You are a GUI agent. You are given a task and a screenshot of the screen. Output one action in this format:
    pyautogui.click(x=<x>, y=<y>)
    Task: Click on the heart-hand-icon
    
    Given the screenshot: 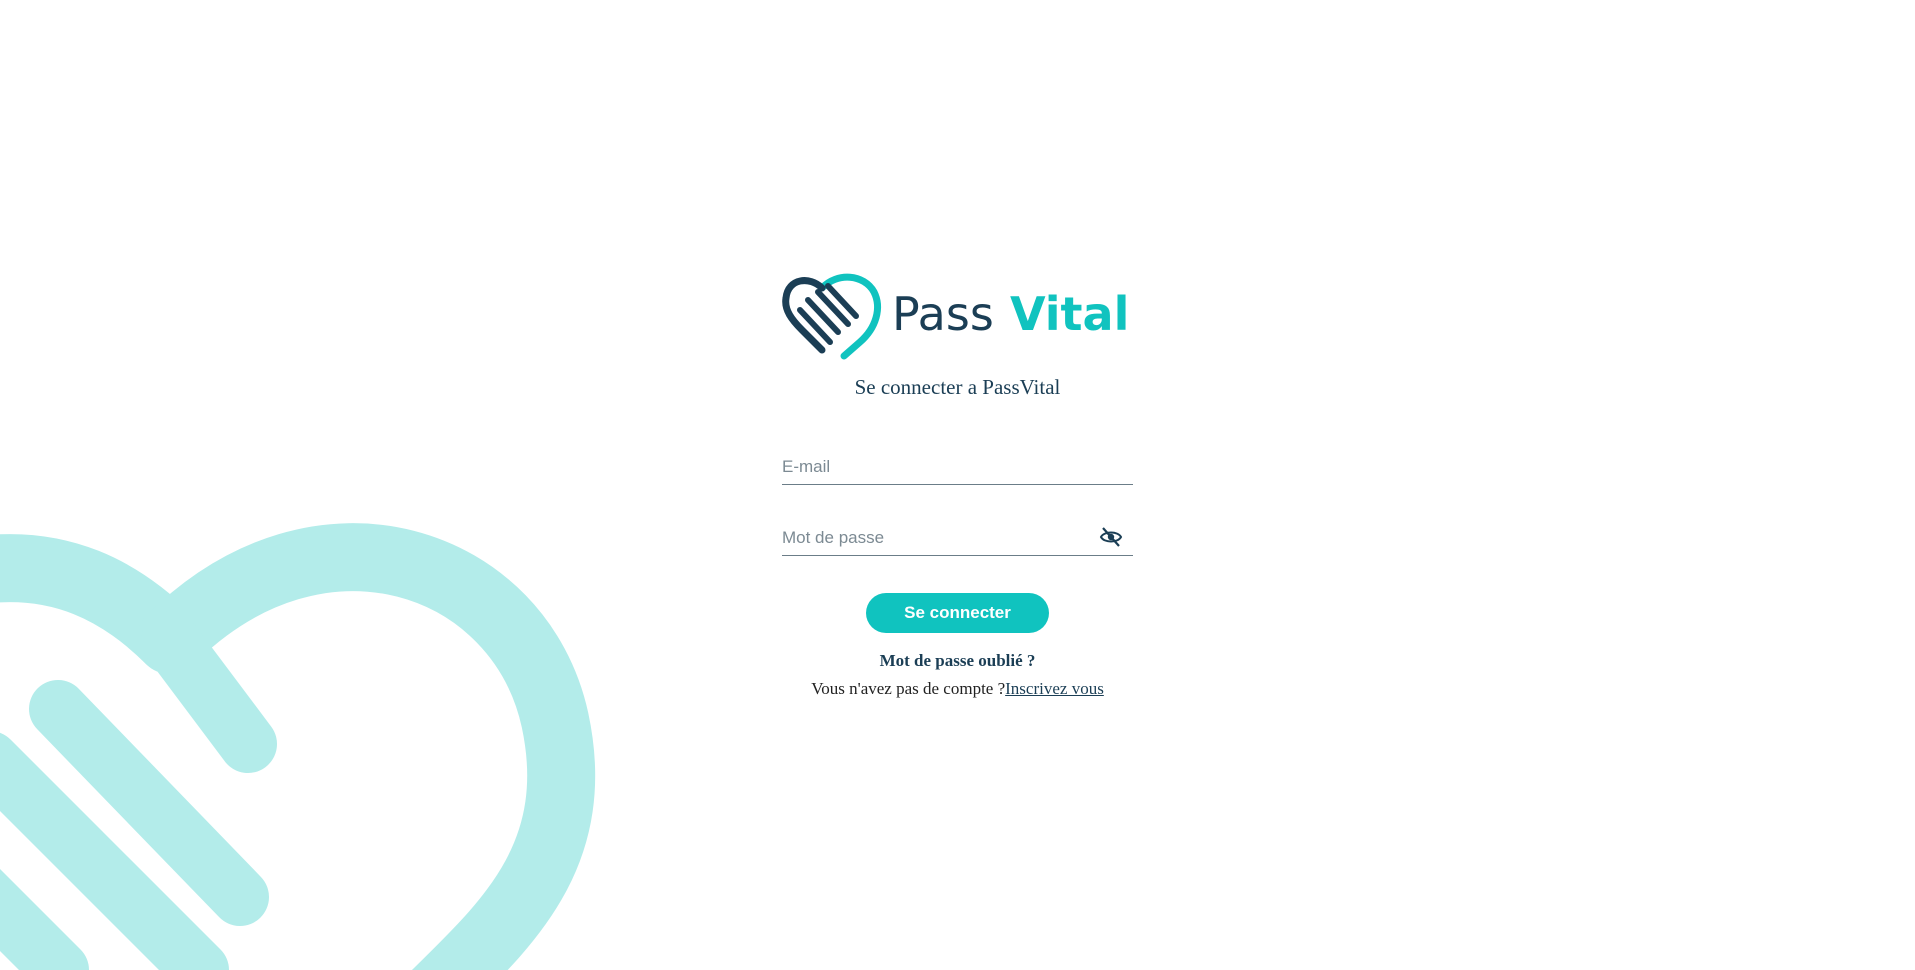 What is the action you would take?
    pyautogui.click(x=831, y=316)
    